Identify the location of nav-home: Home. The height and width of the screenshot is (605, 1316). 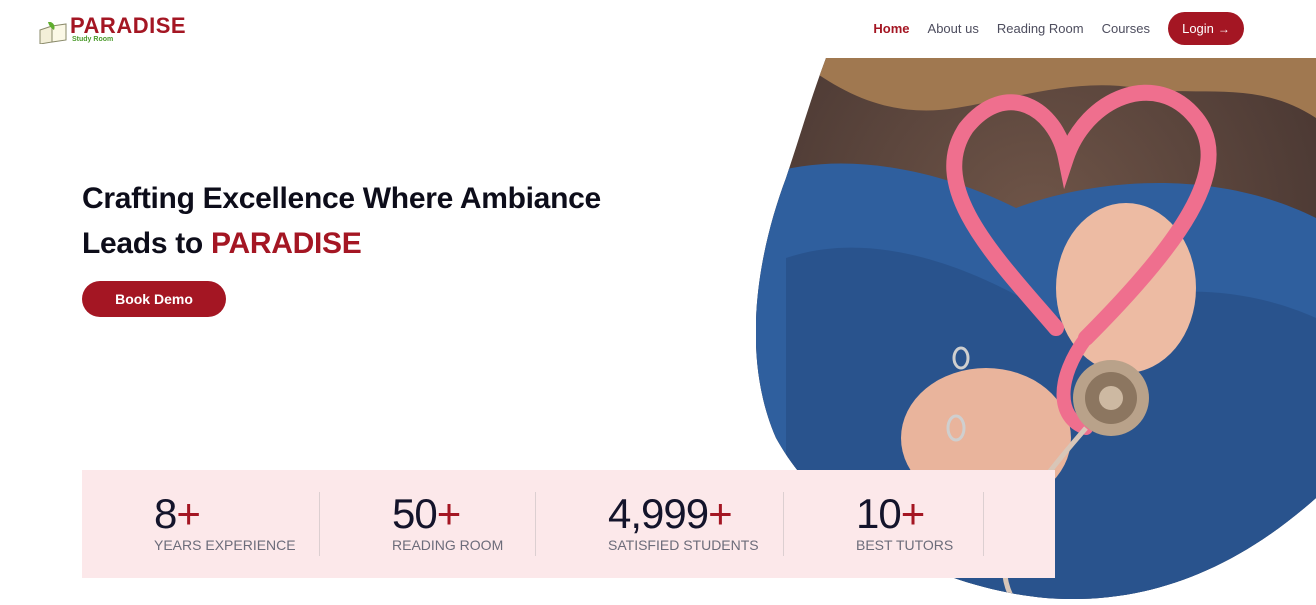
(891, 28).